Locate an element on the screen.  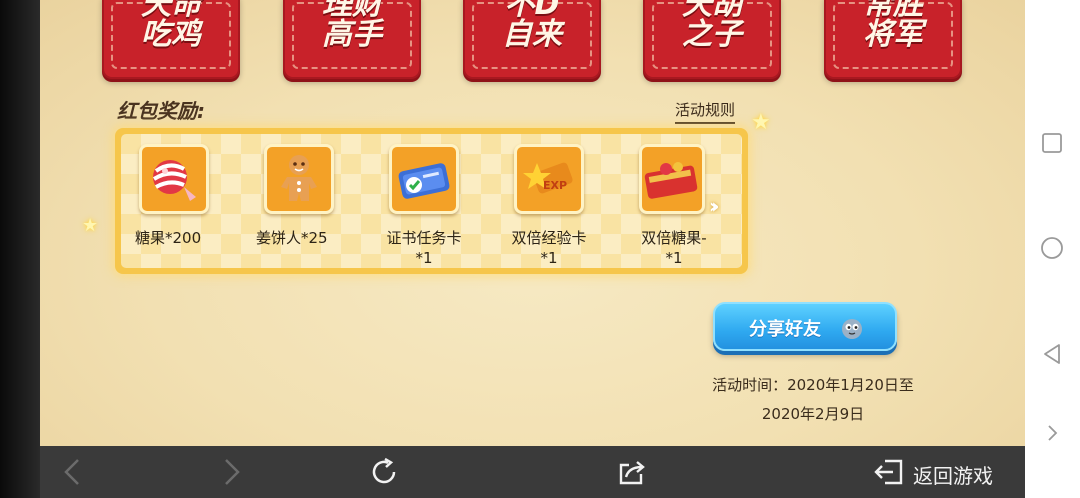
title-card-3-line2: 自来 is located at coordinates (532, 34).